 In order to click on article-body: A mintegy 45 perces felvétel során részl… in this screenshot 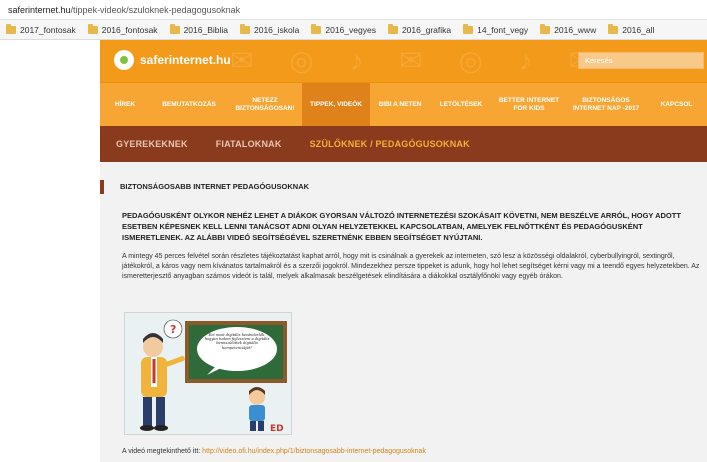, I will do `click(411, 266)`.